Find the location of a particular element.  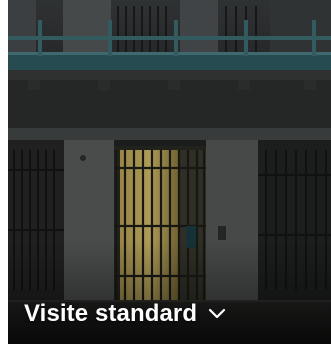

visit-type-toggle: Visite standard is located at coordinates (125, 314).